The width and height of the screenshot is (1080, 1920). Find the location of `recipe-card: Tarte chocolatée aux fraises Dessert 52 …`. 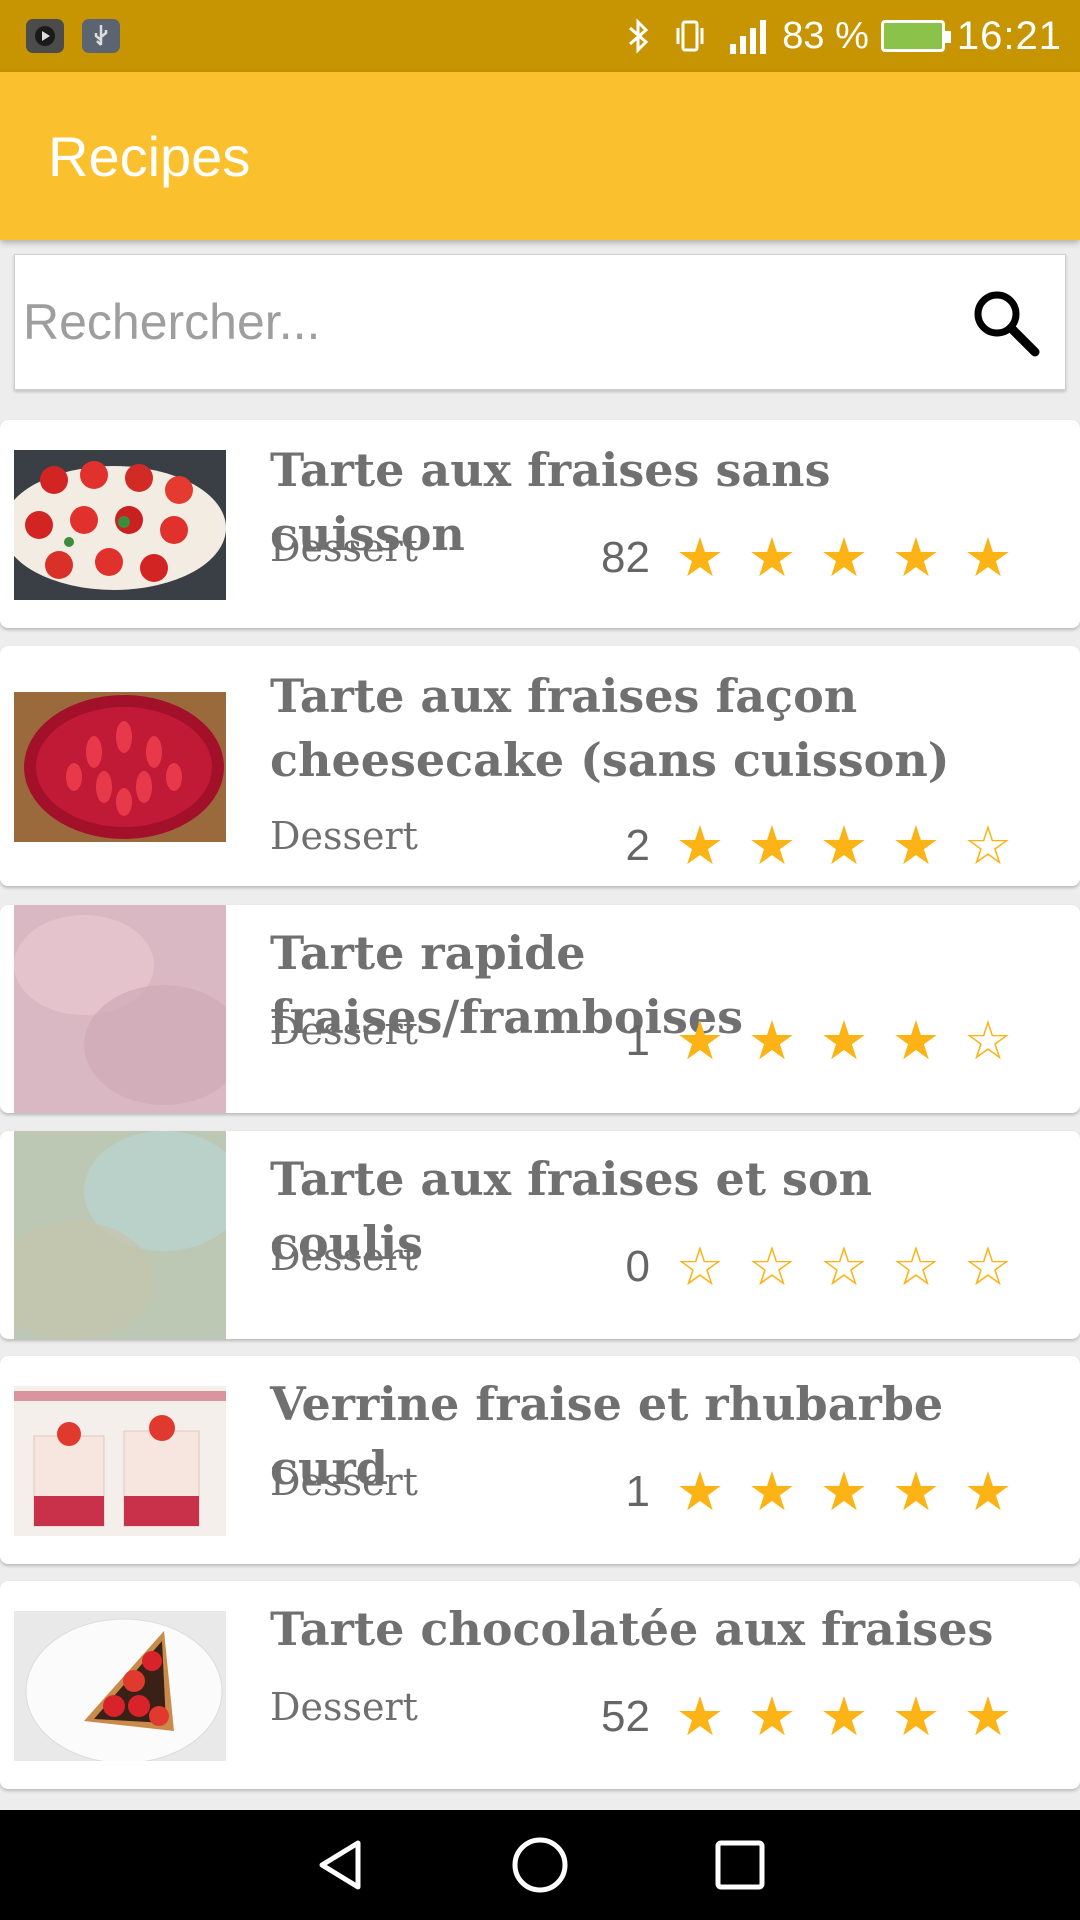

recipe-card: Tarte chocolatée aux fraises Dessert 52 … is located at coordinates (540, 1685).